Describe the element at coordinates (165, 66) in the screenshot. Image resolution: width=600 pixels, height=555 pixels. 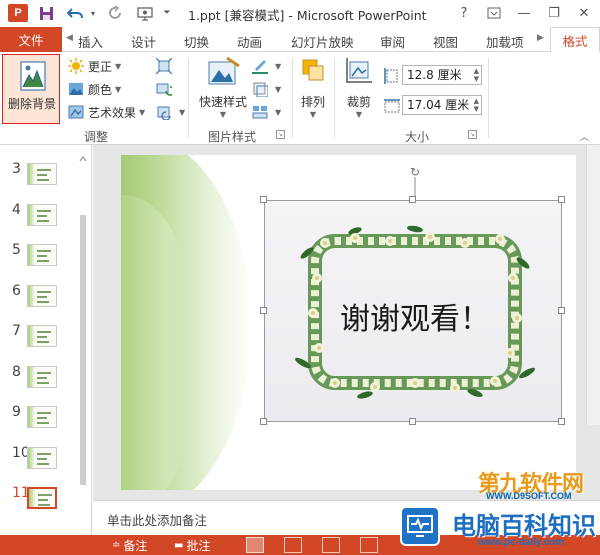
I see `compress-pictures-button` at that location.